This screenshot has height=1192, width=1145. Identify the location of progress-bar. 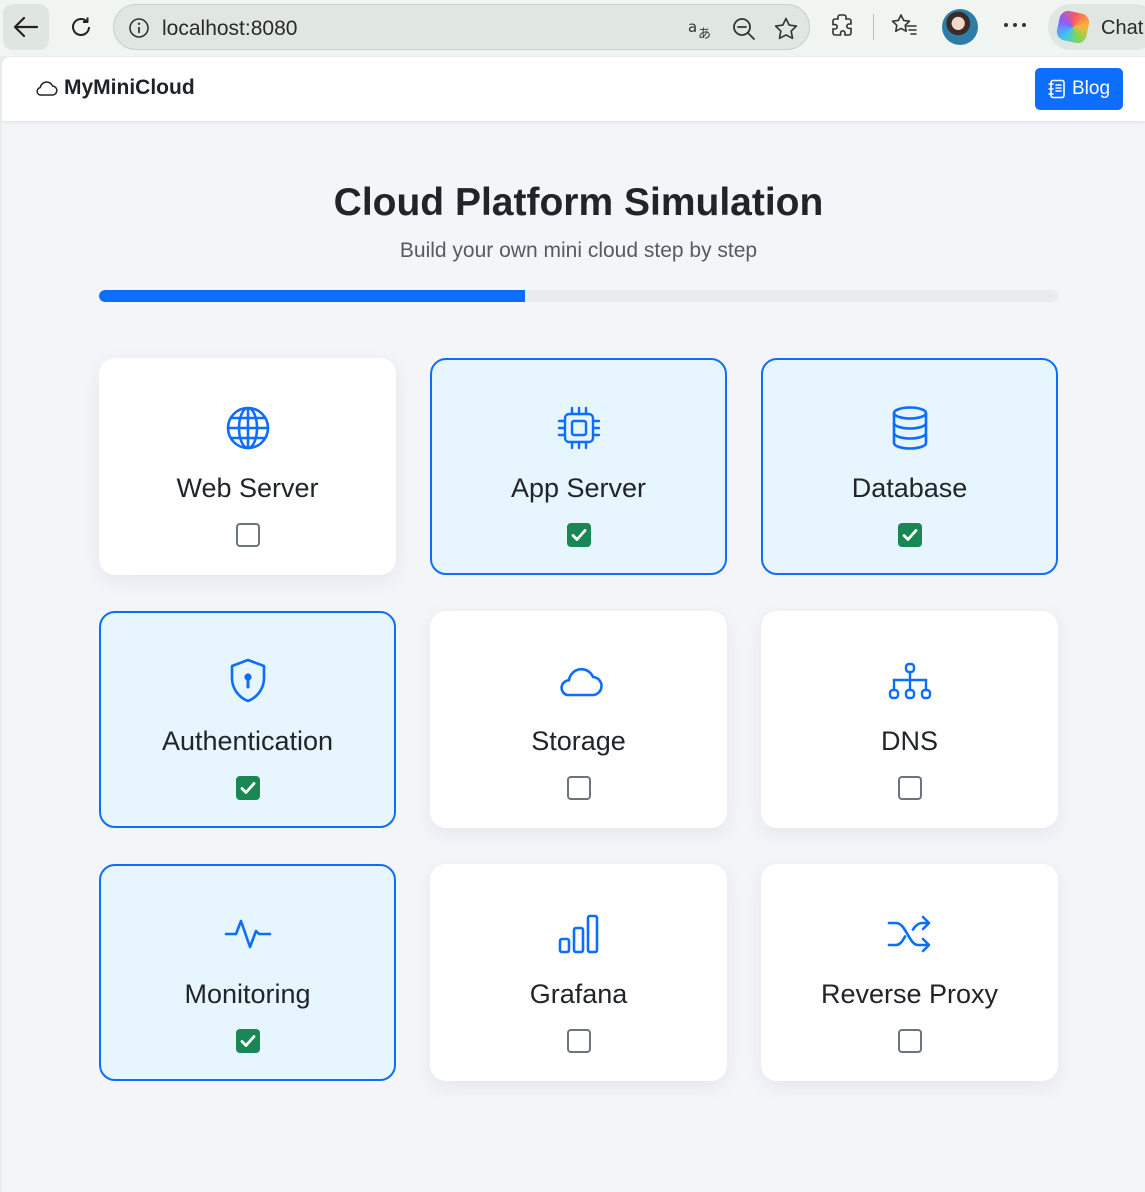
(578, 296).